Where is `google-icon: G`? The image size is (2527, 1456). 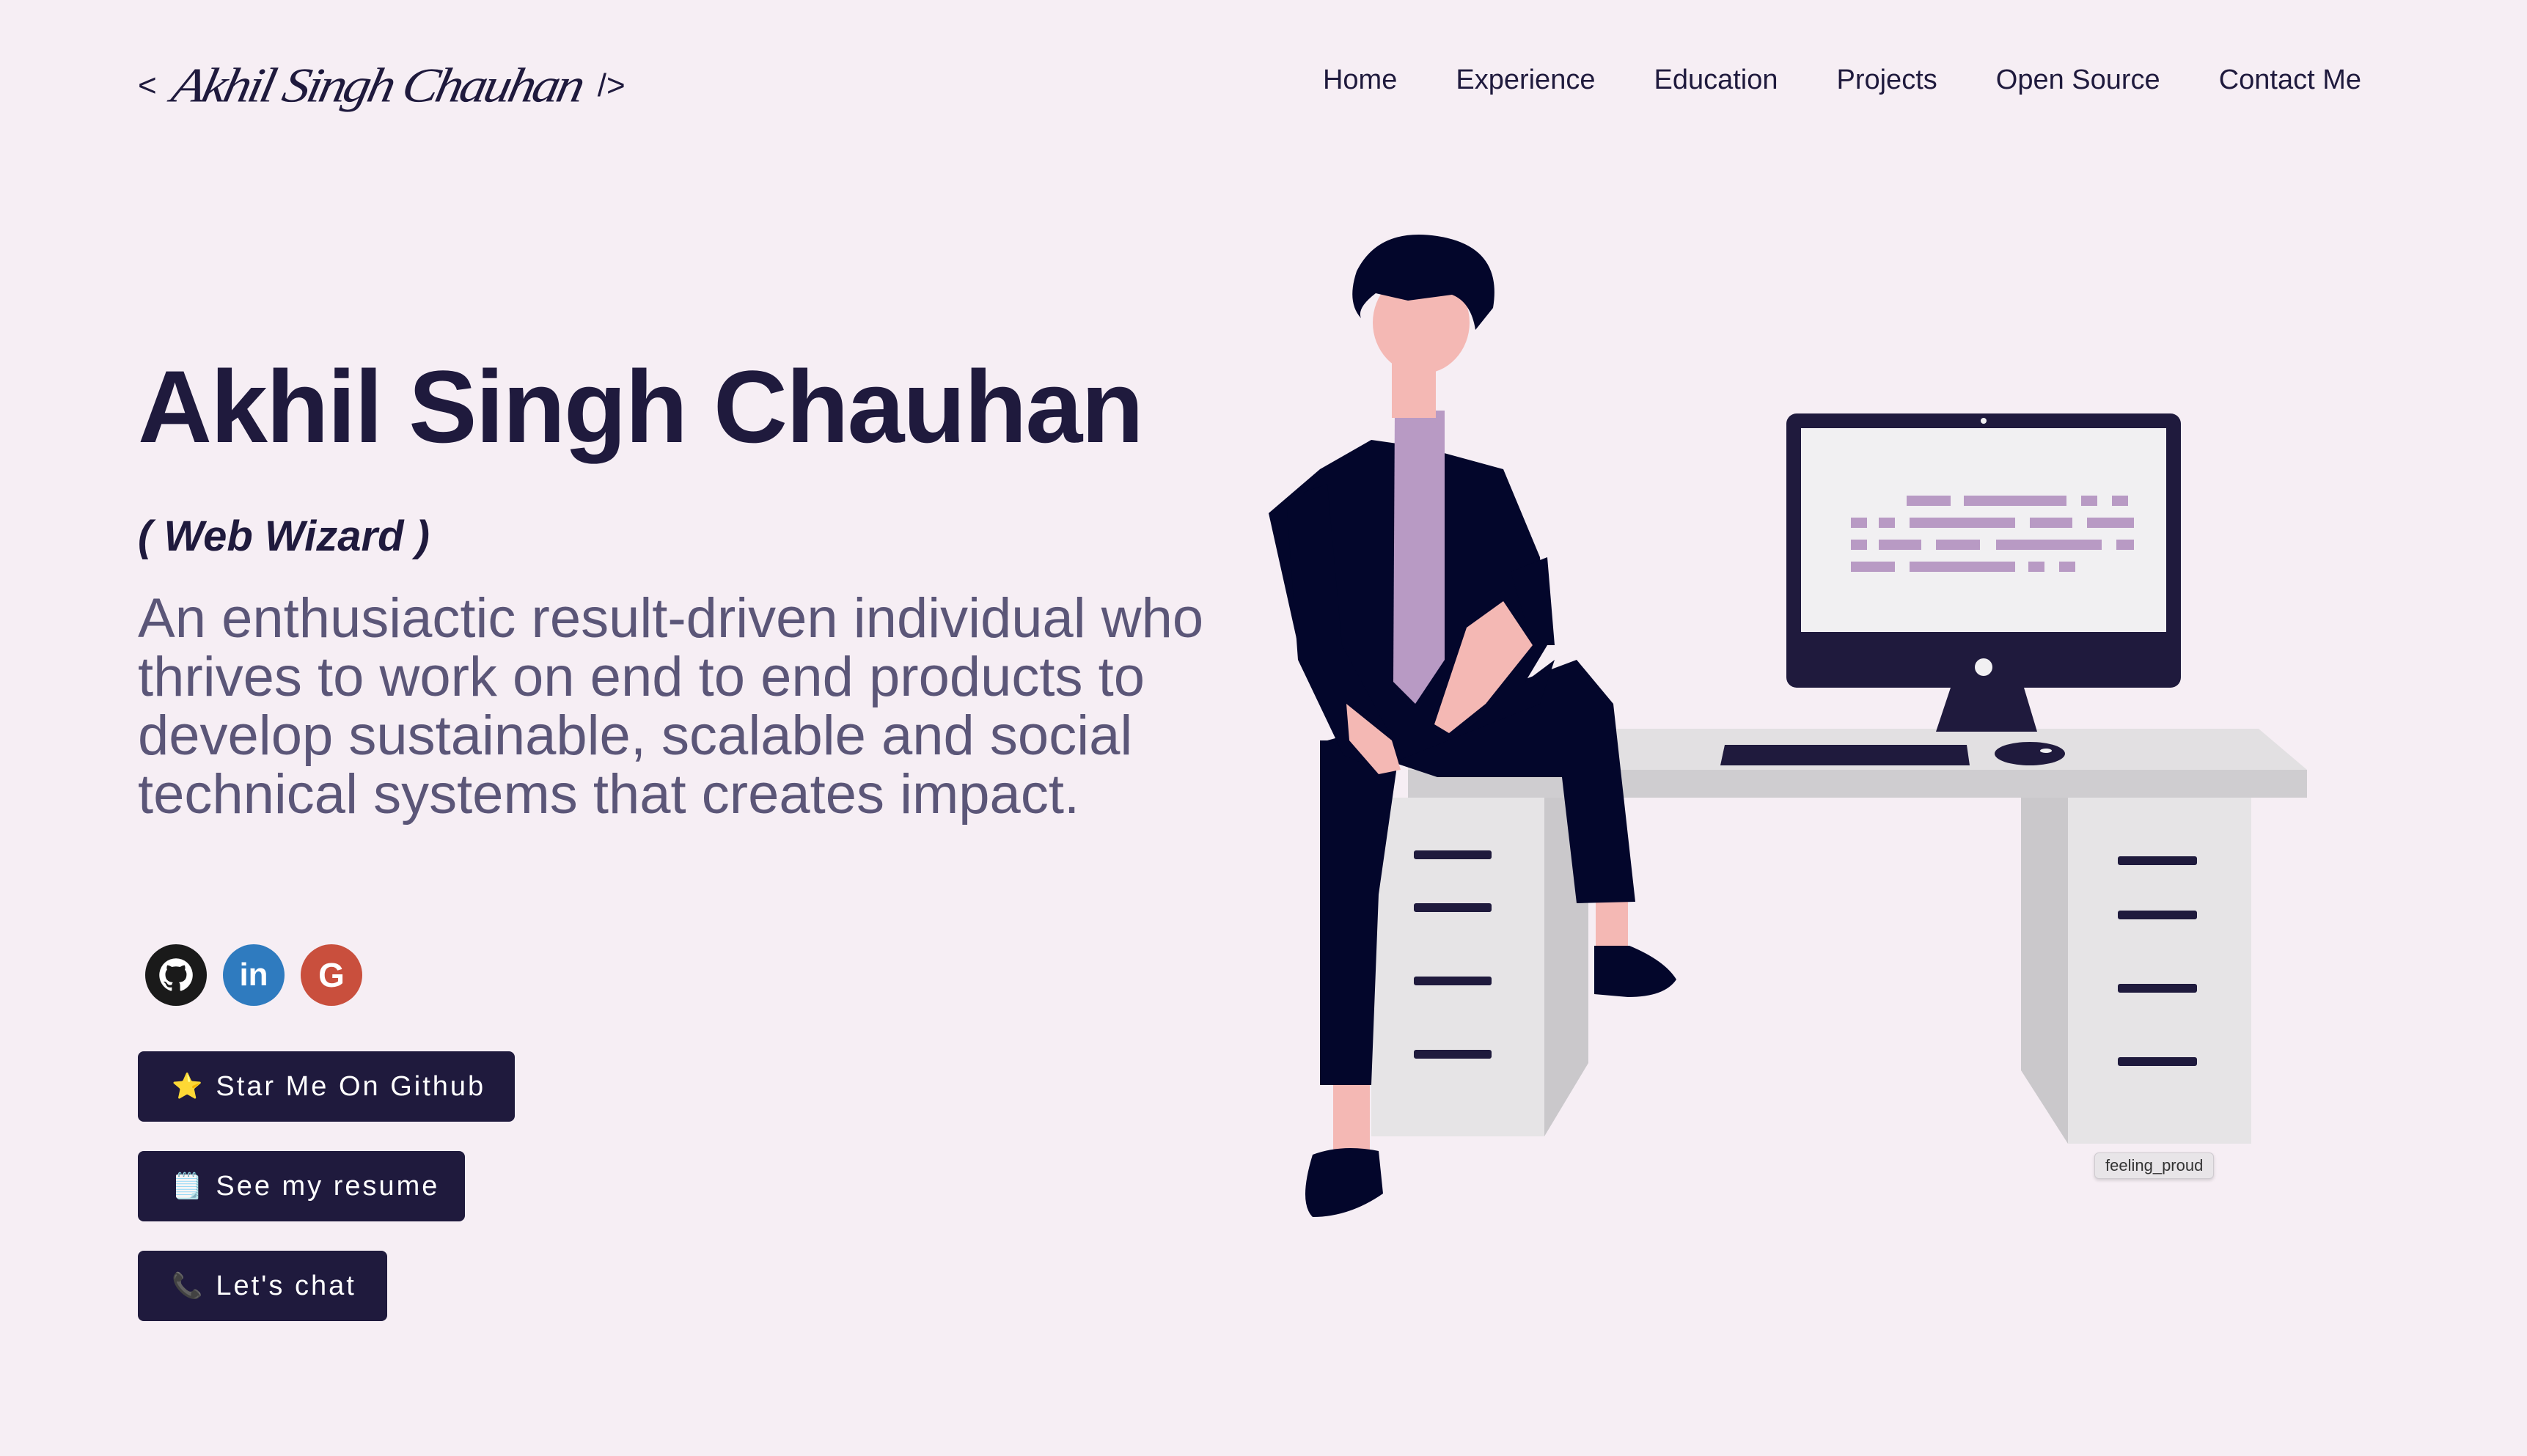
google-icon: G is located at coordinates (331, 975).